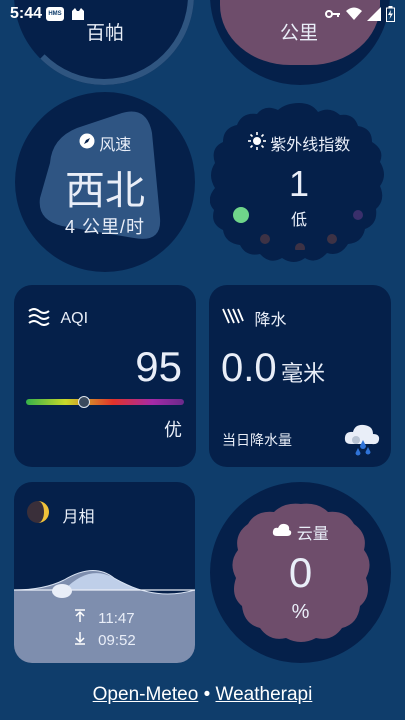 Image resolution: width=405 pixels, height=720 pixels. Describe the element at coordinates (74, 318) in the screenshot. I see `aqi-label: AQI` at that location.